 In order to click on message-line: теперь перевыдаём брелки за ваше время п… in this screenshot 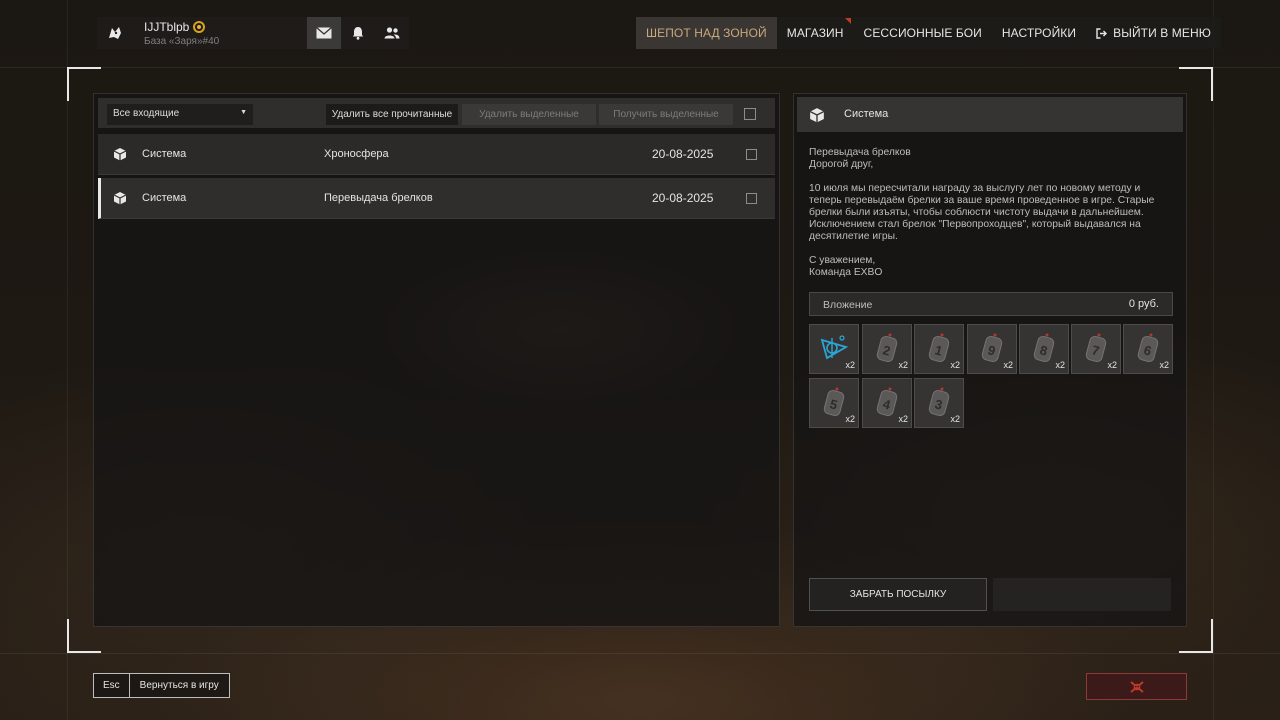, I will do `click(982, 200)`.